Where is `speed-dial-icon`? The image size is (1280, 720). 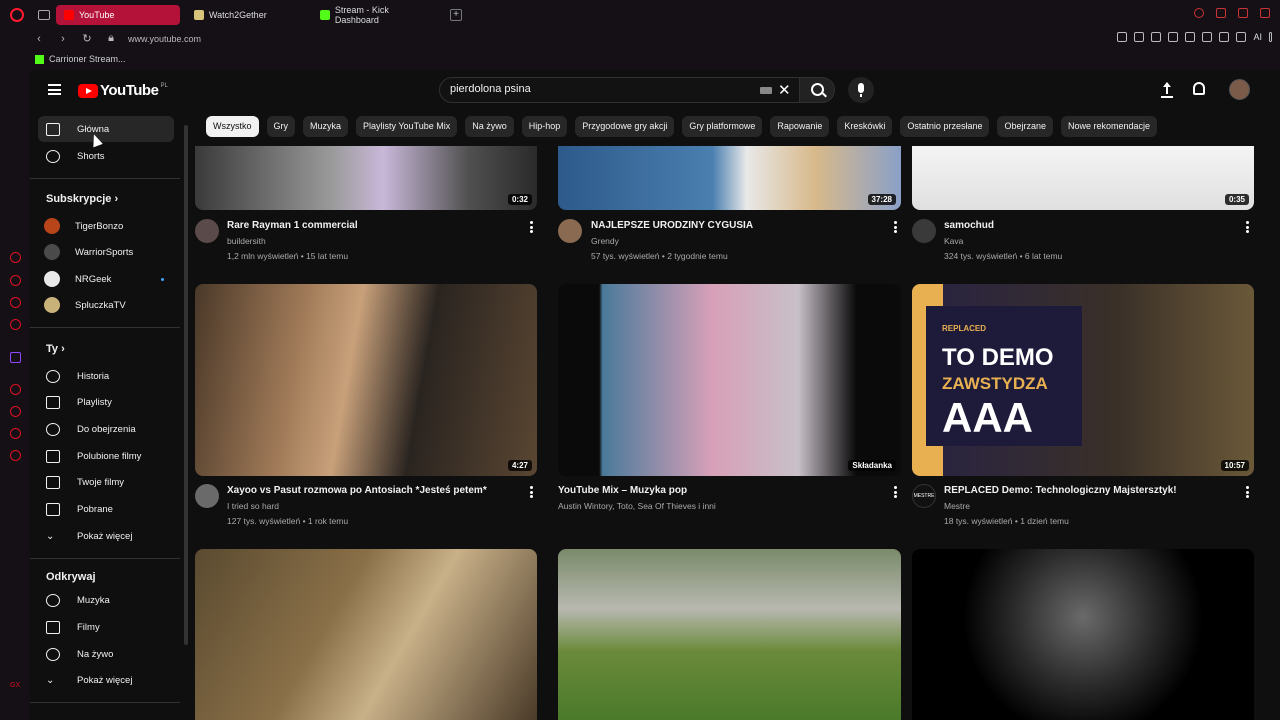 speed-dial-icon is located at coordinates (15, 257).